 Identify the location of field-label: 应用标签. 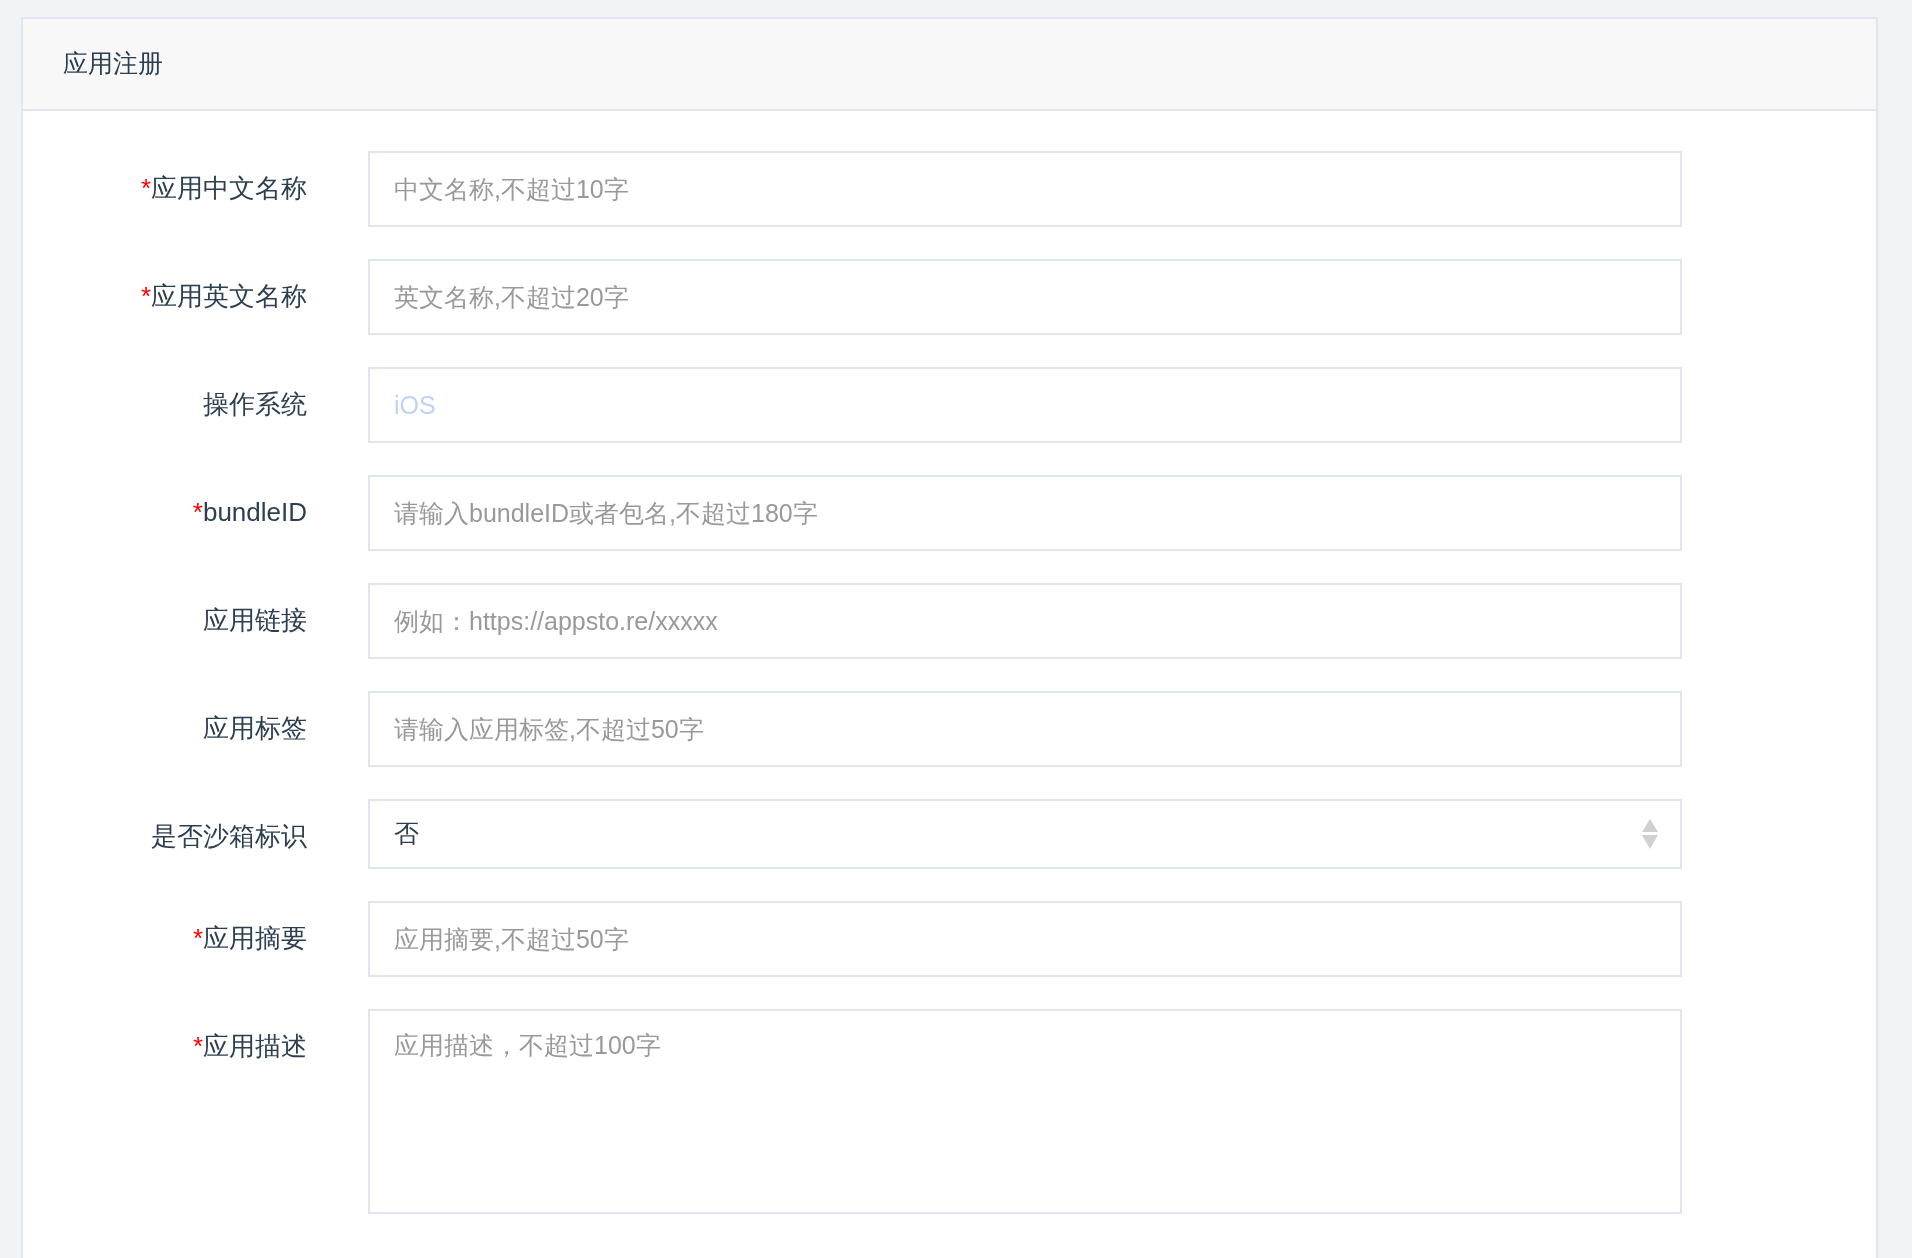
(255, 728).